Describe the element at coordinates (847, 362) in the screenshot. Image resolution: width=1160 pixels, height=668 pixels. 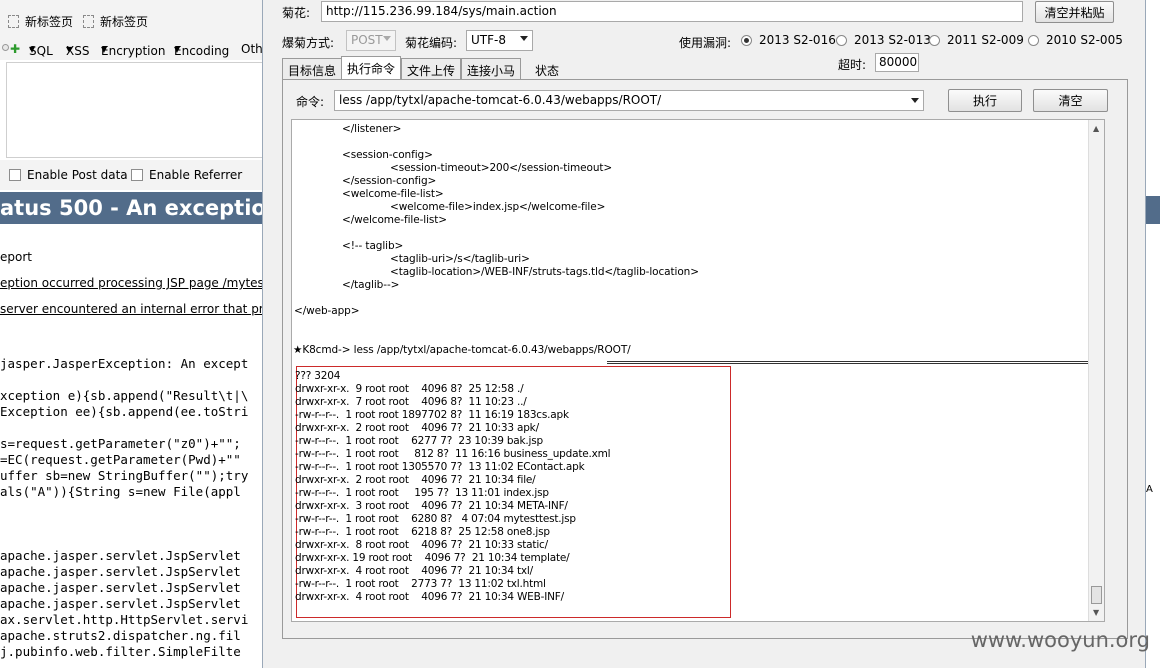
I see `output-separator` at that location.